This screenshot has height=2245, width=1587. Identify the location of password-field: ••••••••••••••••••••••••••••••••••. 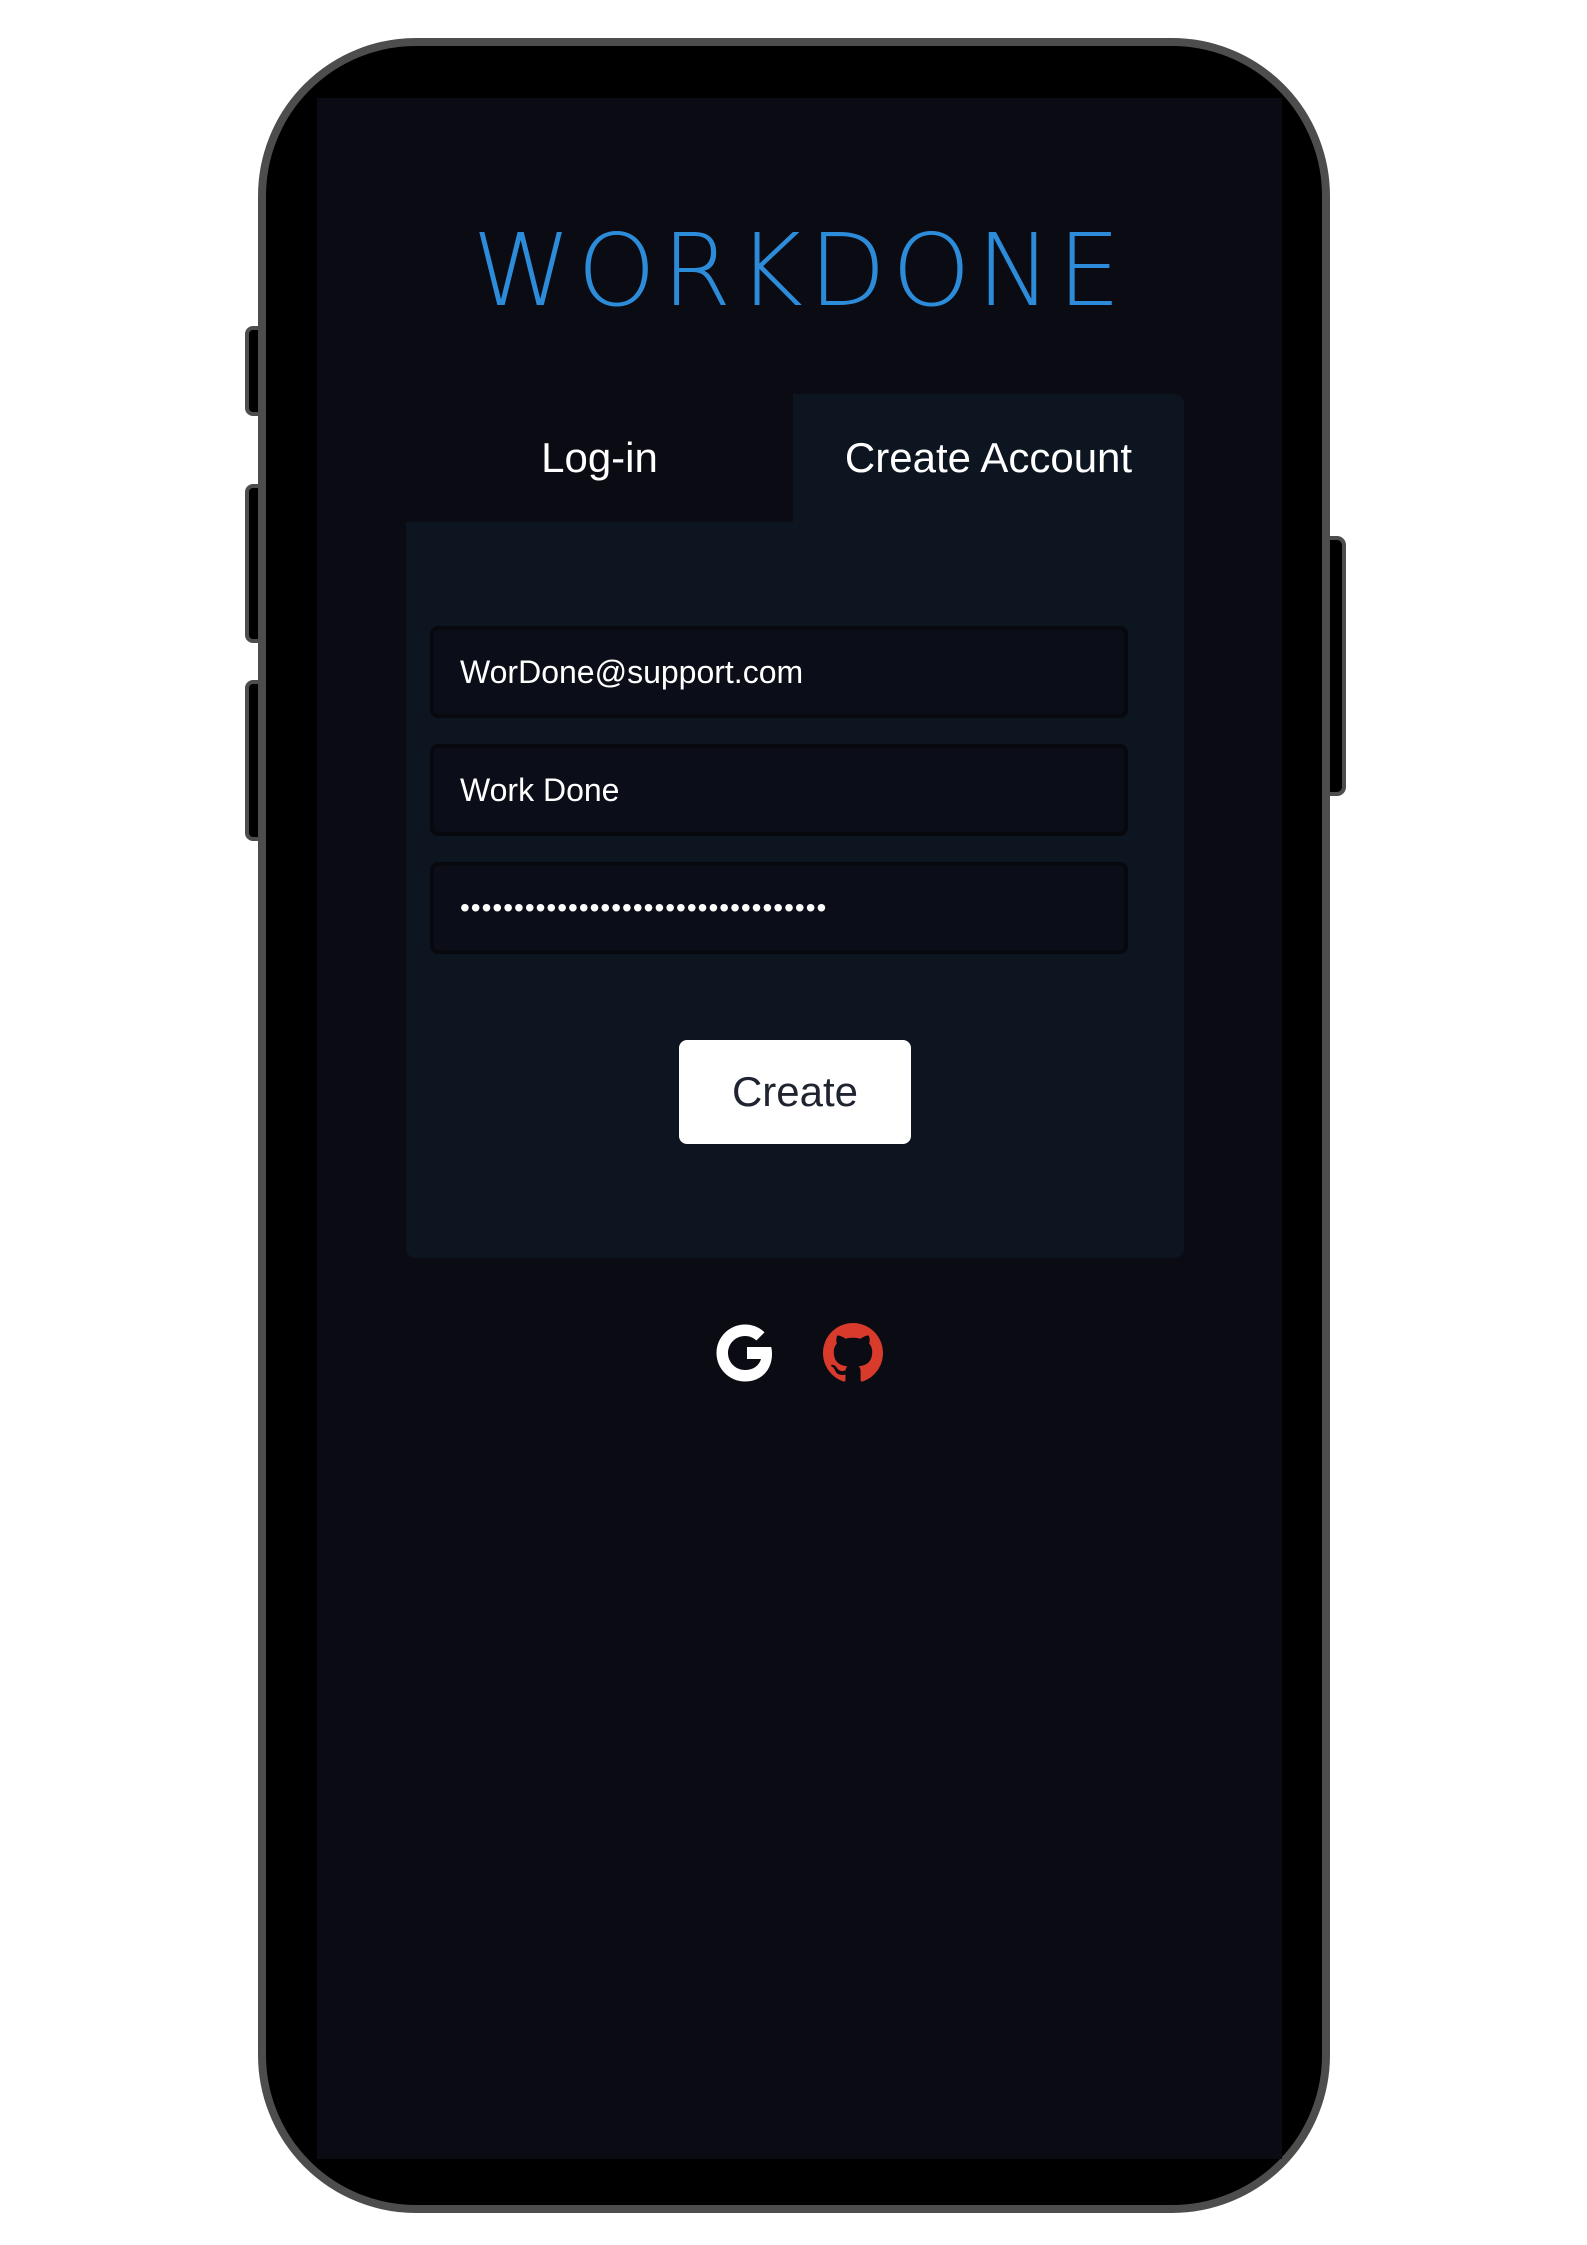
(779, 908).